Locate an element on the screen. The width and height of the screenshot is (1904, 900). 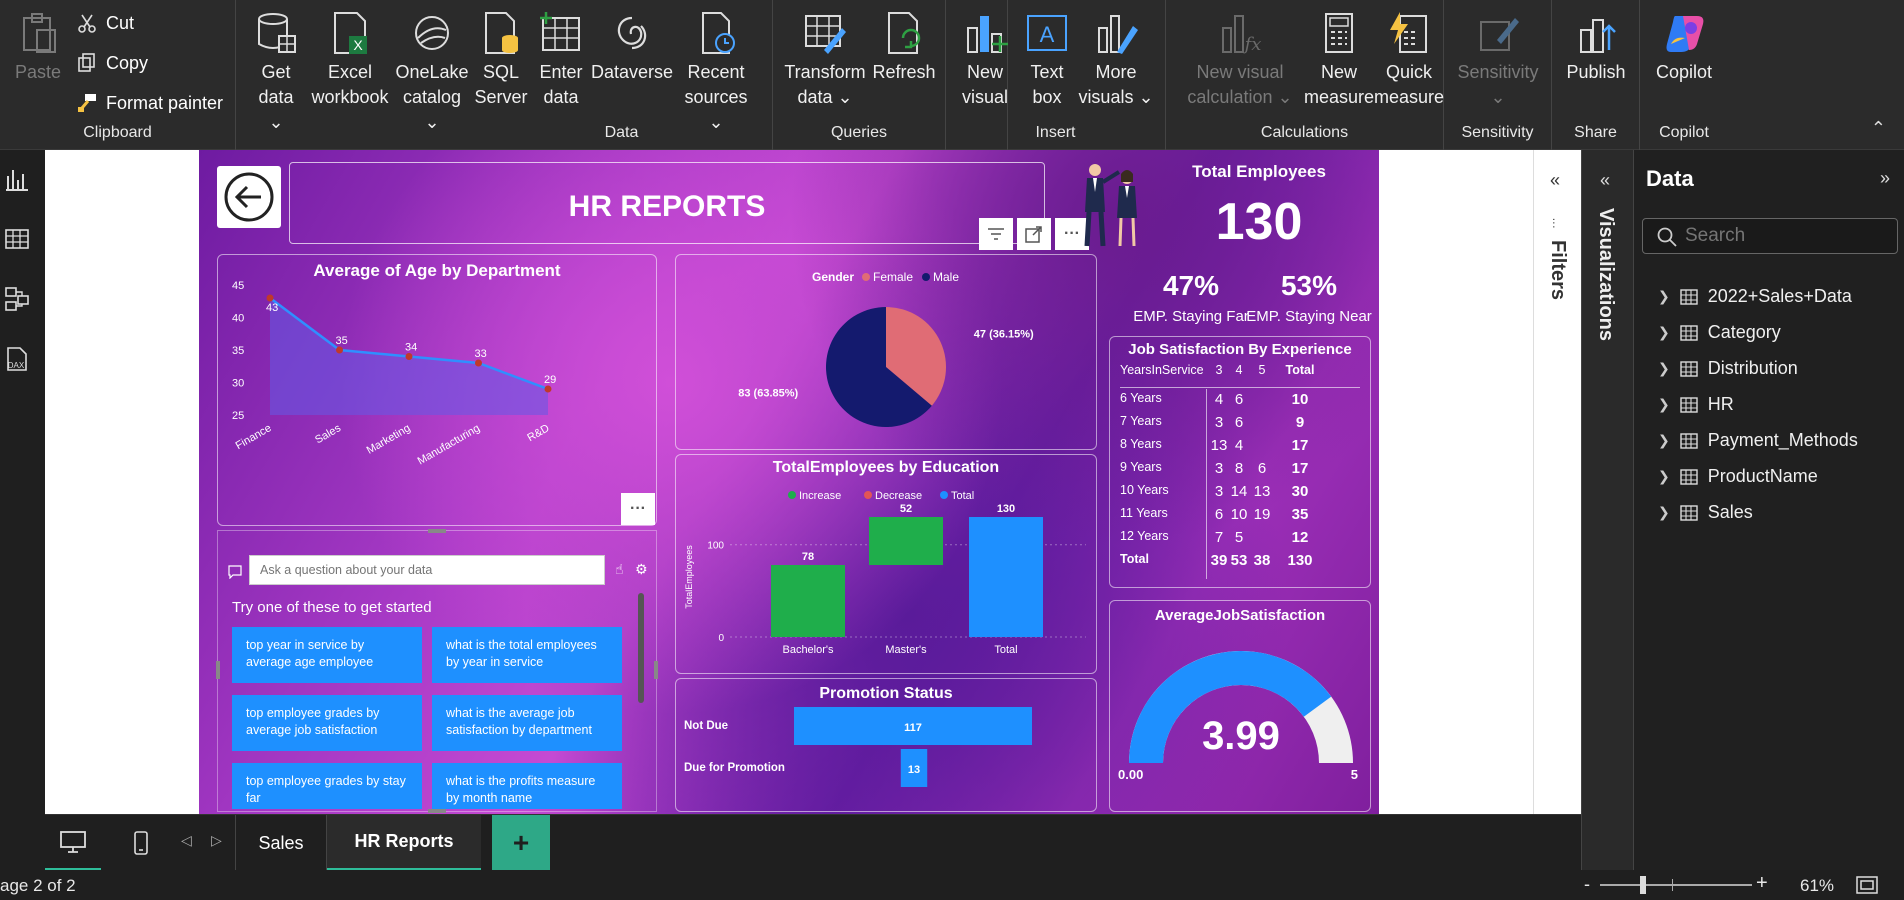
next-page-icon: ▷ is located at coordinates (216, 840).